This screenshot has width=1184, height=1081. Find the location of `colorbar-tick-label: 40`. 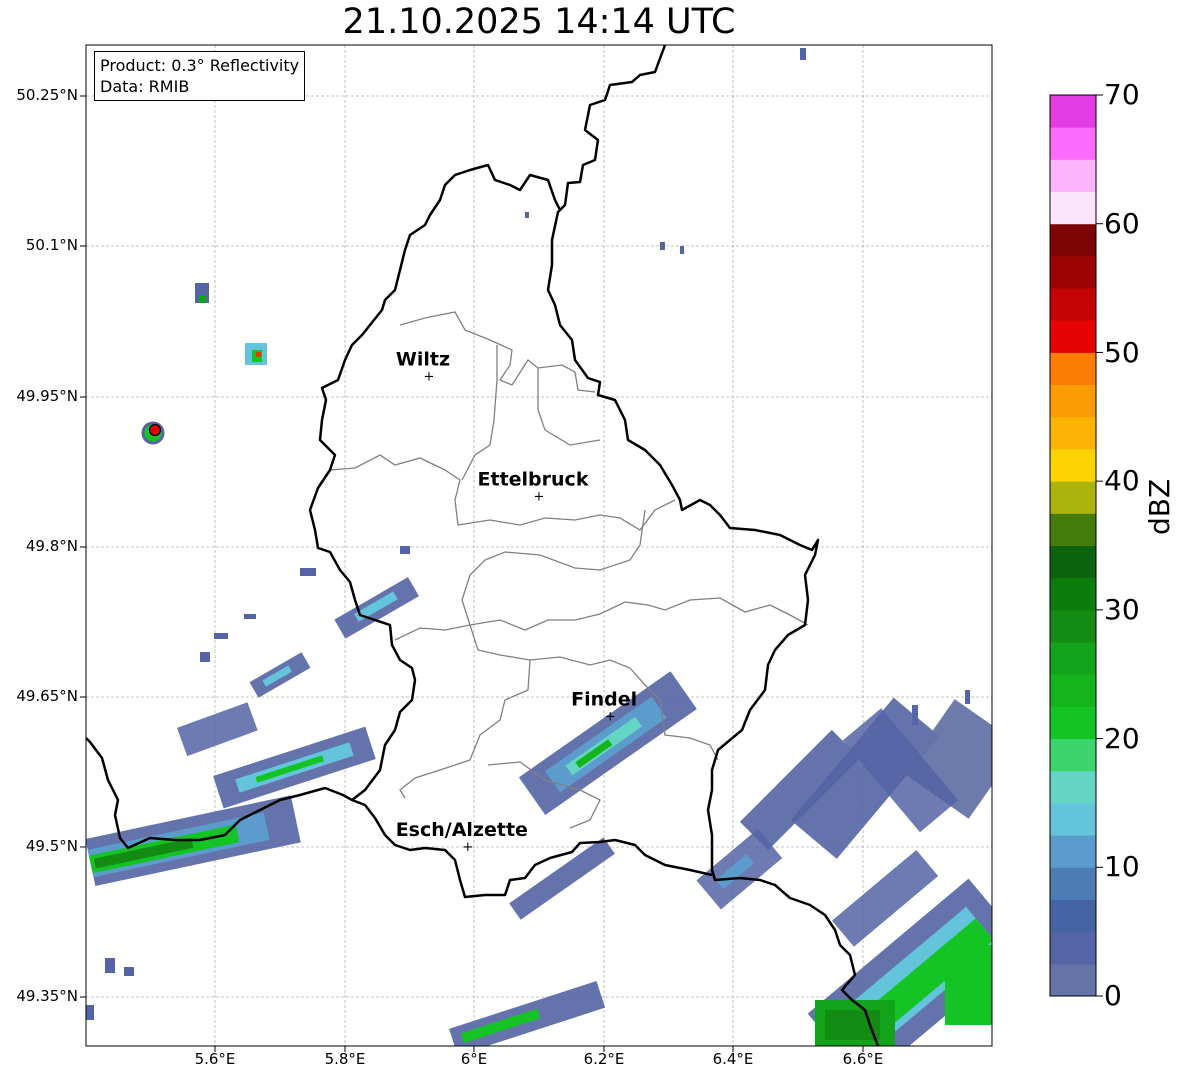

colorbar-tick-label: 40 is located at coordinates (1122, 480).